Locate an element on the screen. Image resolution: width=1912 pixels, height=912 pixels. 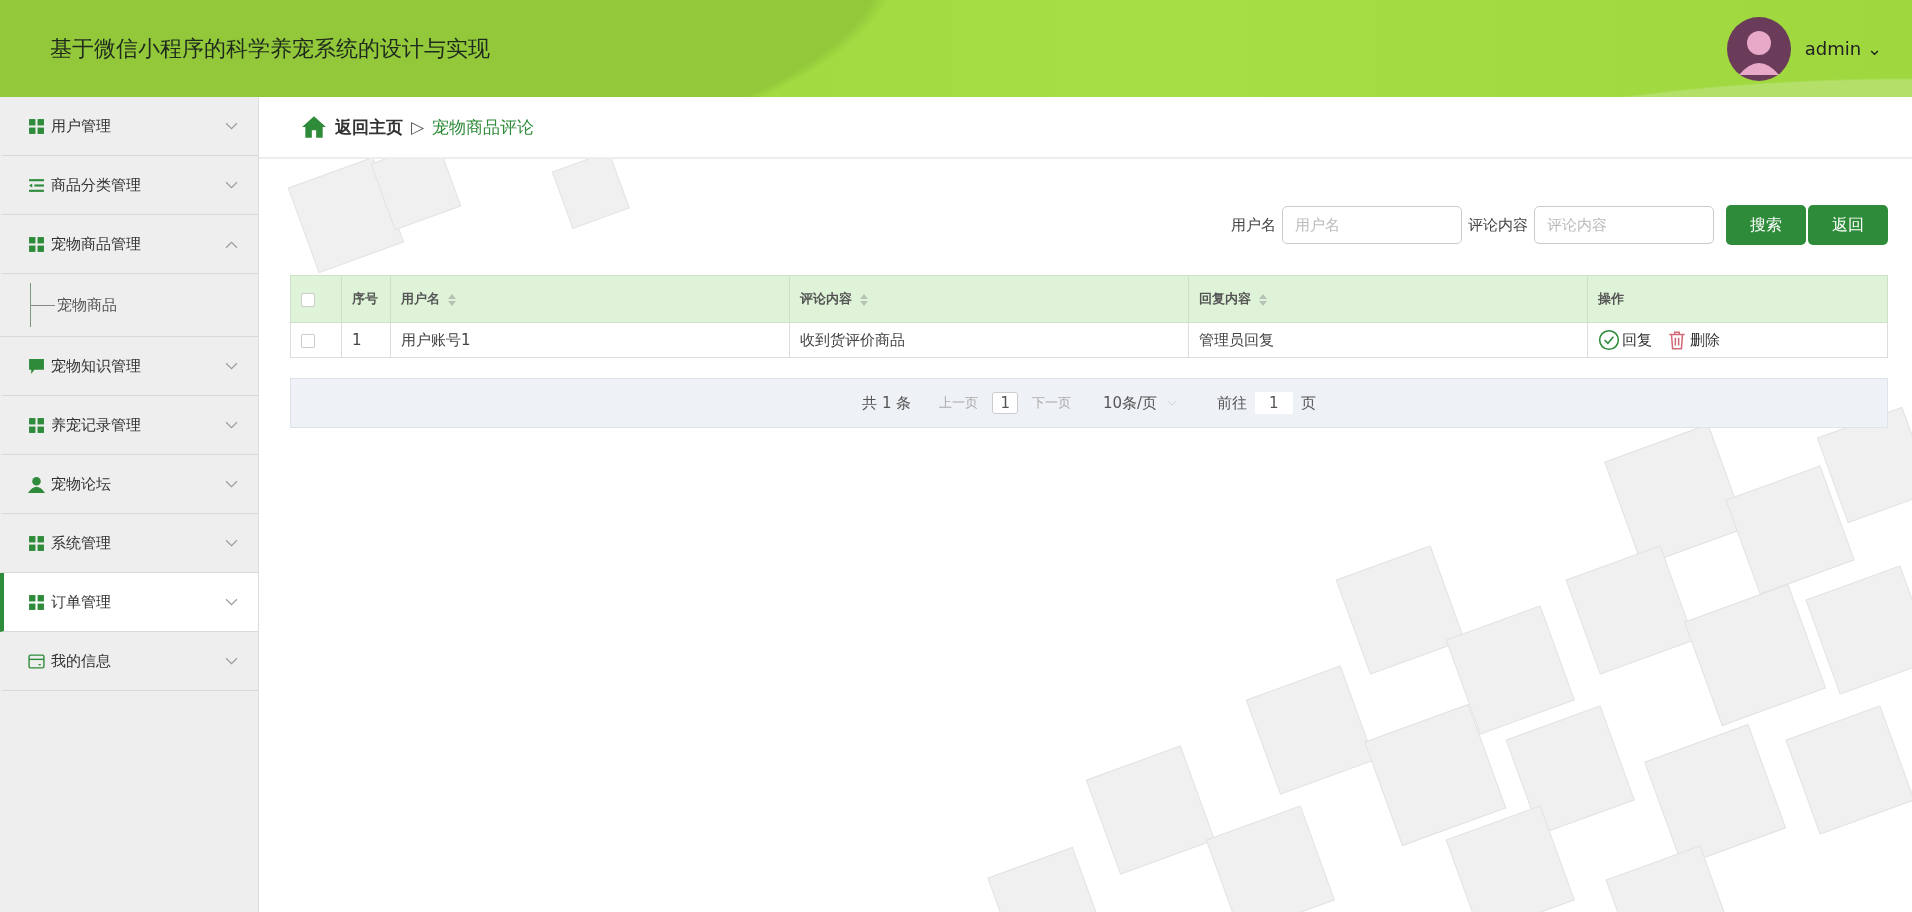
list-icon is located at coordinates (36, 185).